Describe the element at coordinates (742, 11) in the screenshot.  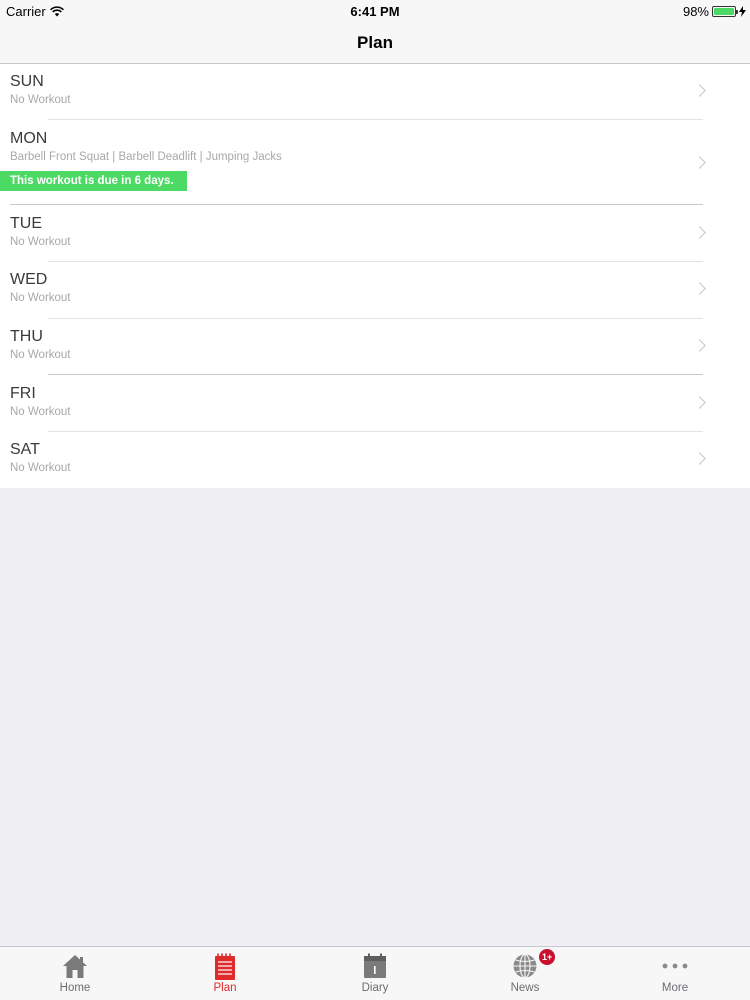
I see `charging-icon` at that location.